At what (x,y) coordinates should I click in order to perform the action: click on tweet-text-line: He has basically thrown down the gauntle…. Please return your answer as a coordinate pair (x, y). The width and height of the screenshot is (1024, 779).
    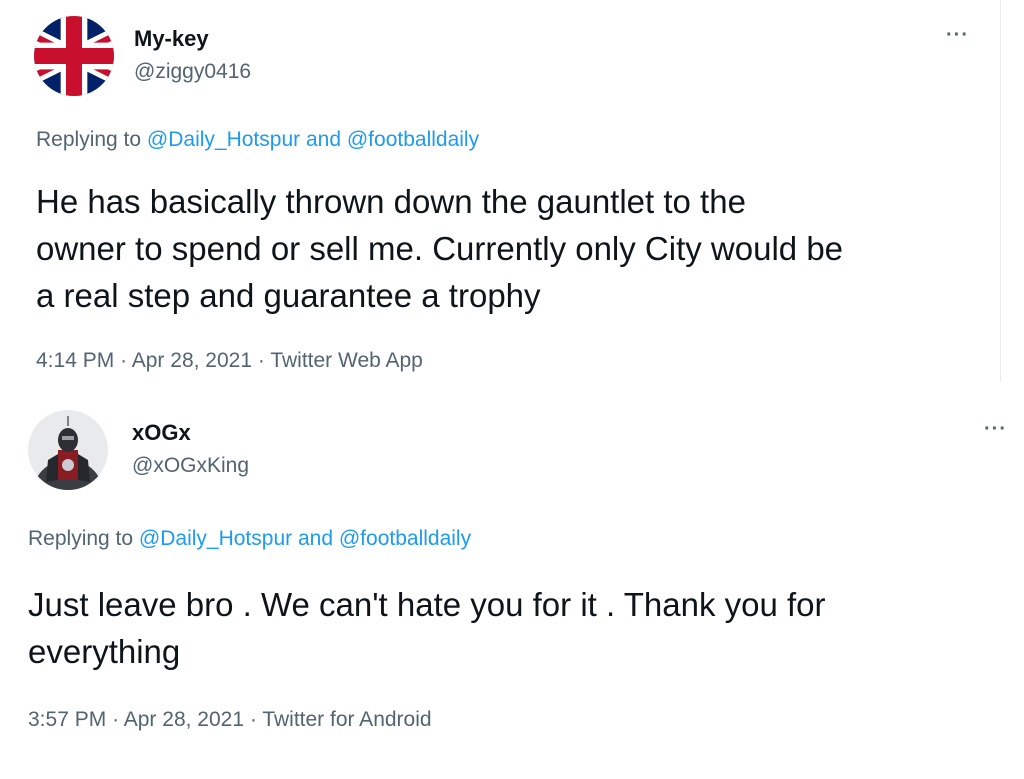
    Looking at the image, I should click on (391, 201).